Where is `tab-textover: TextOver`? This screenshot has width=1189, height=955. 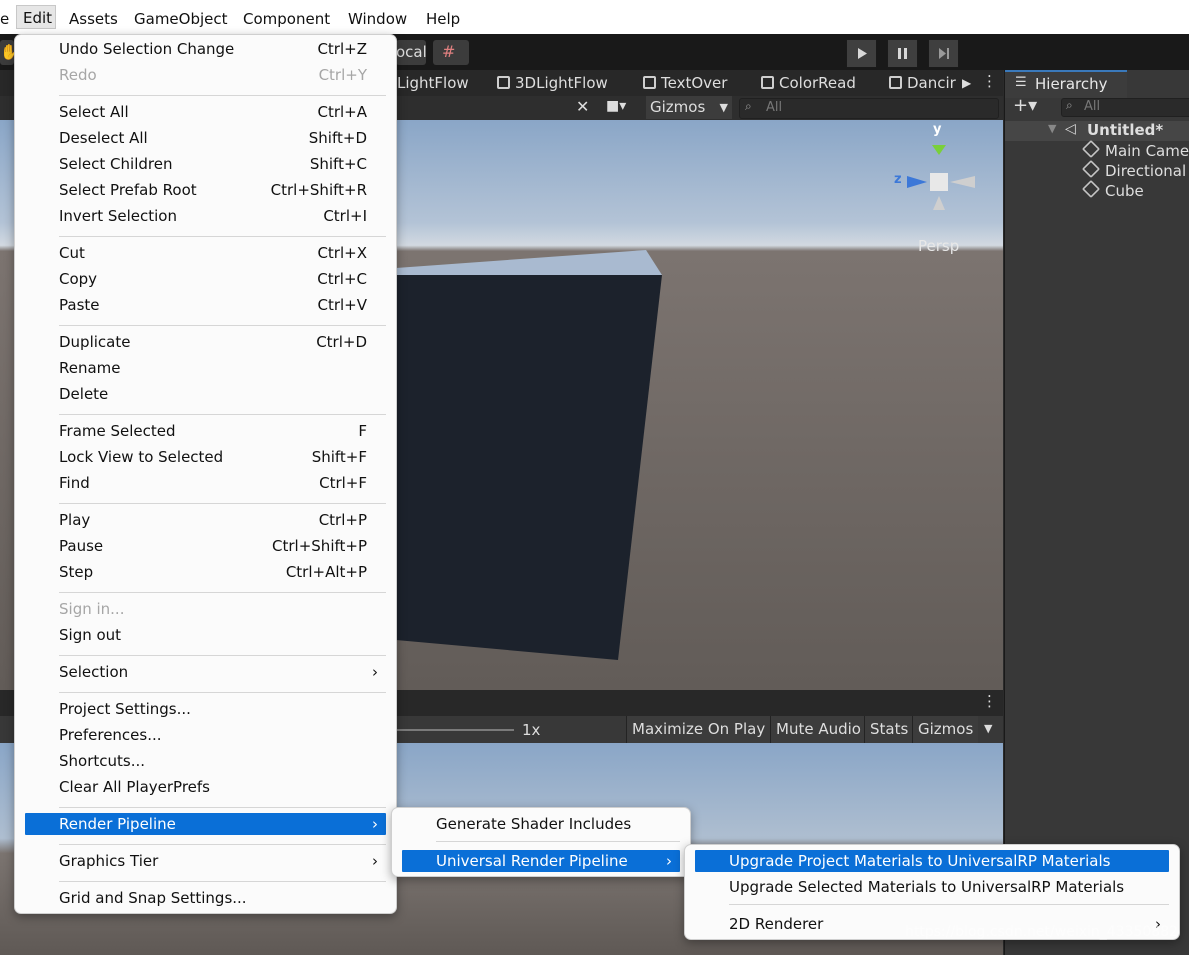
tab-textover: TextOver is located at coordinates (685, 83).